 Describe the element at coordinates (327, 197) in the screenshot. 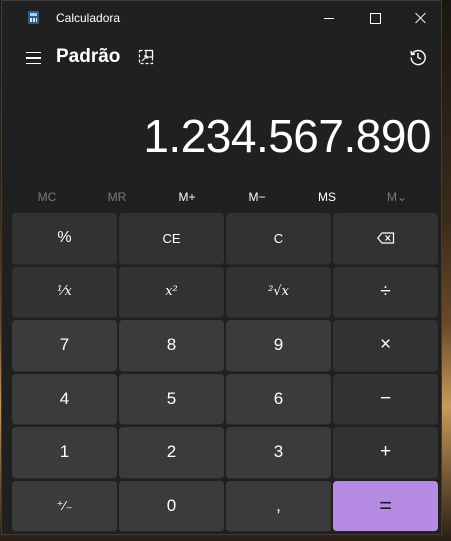

I see `memory-store-button: MS` at that location.